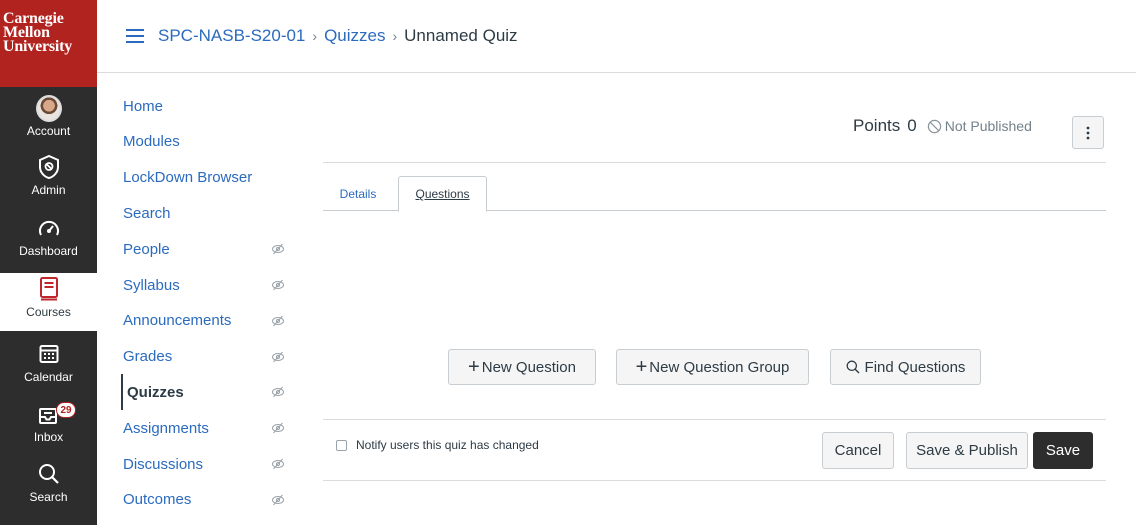 The image size is (1136, 525). Describe the element at coordinates (188, 178) in the screenshot. I see `course-nav-label: LockDown Browser` at that location.